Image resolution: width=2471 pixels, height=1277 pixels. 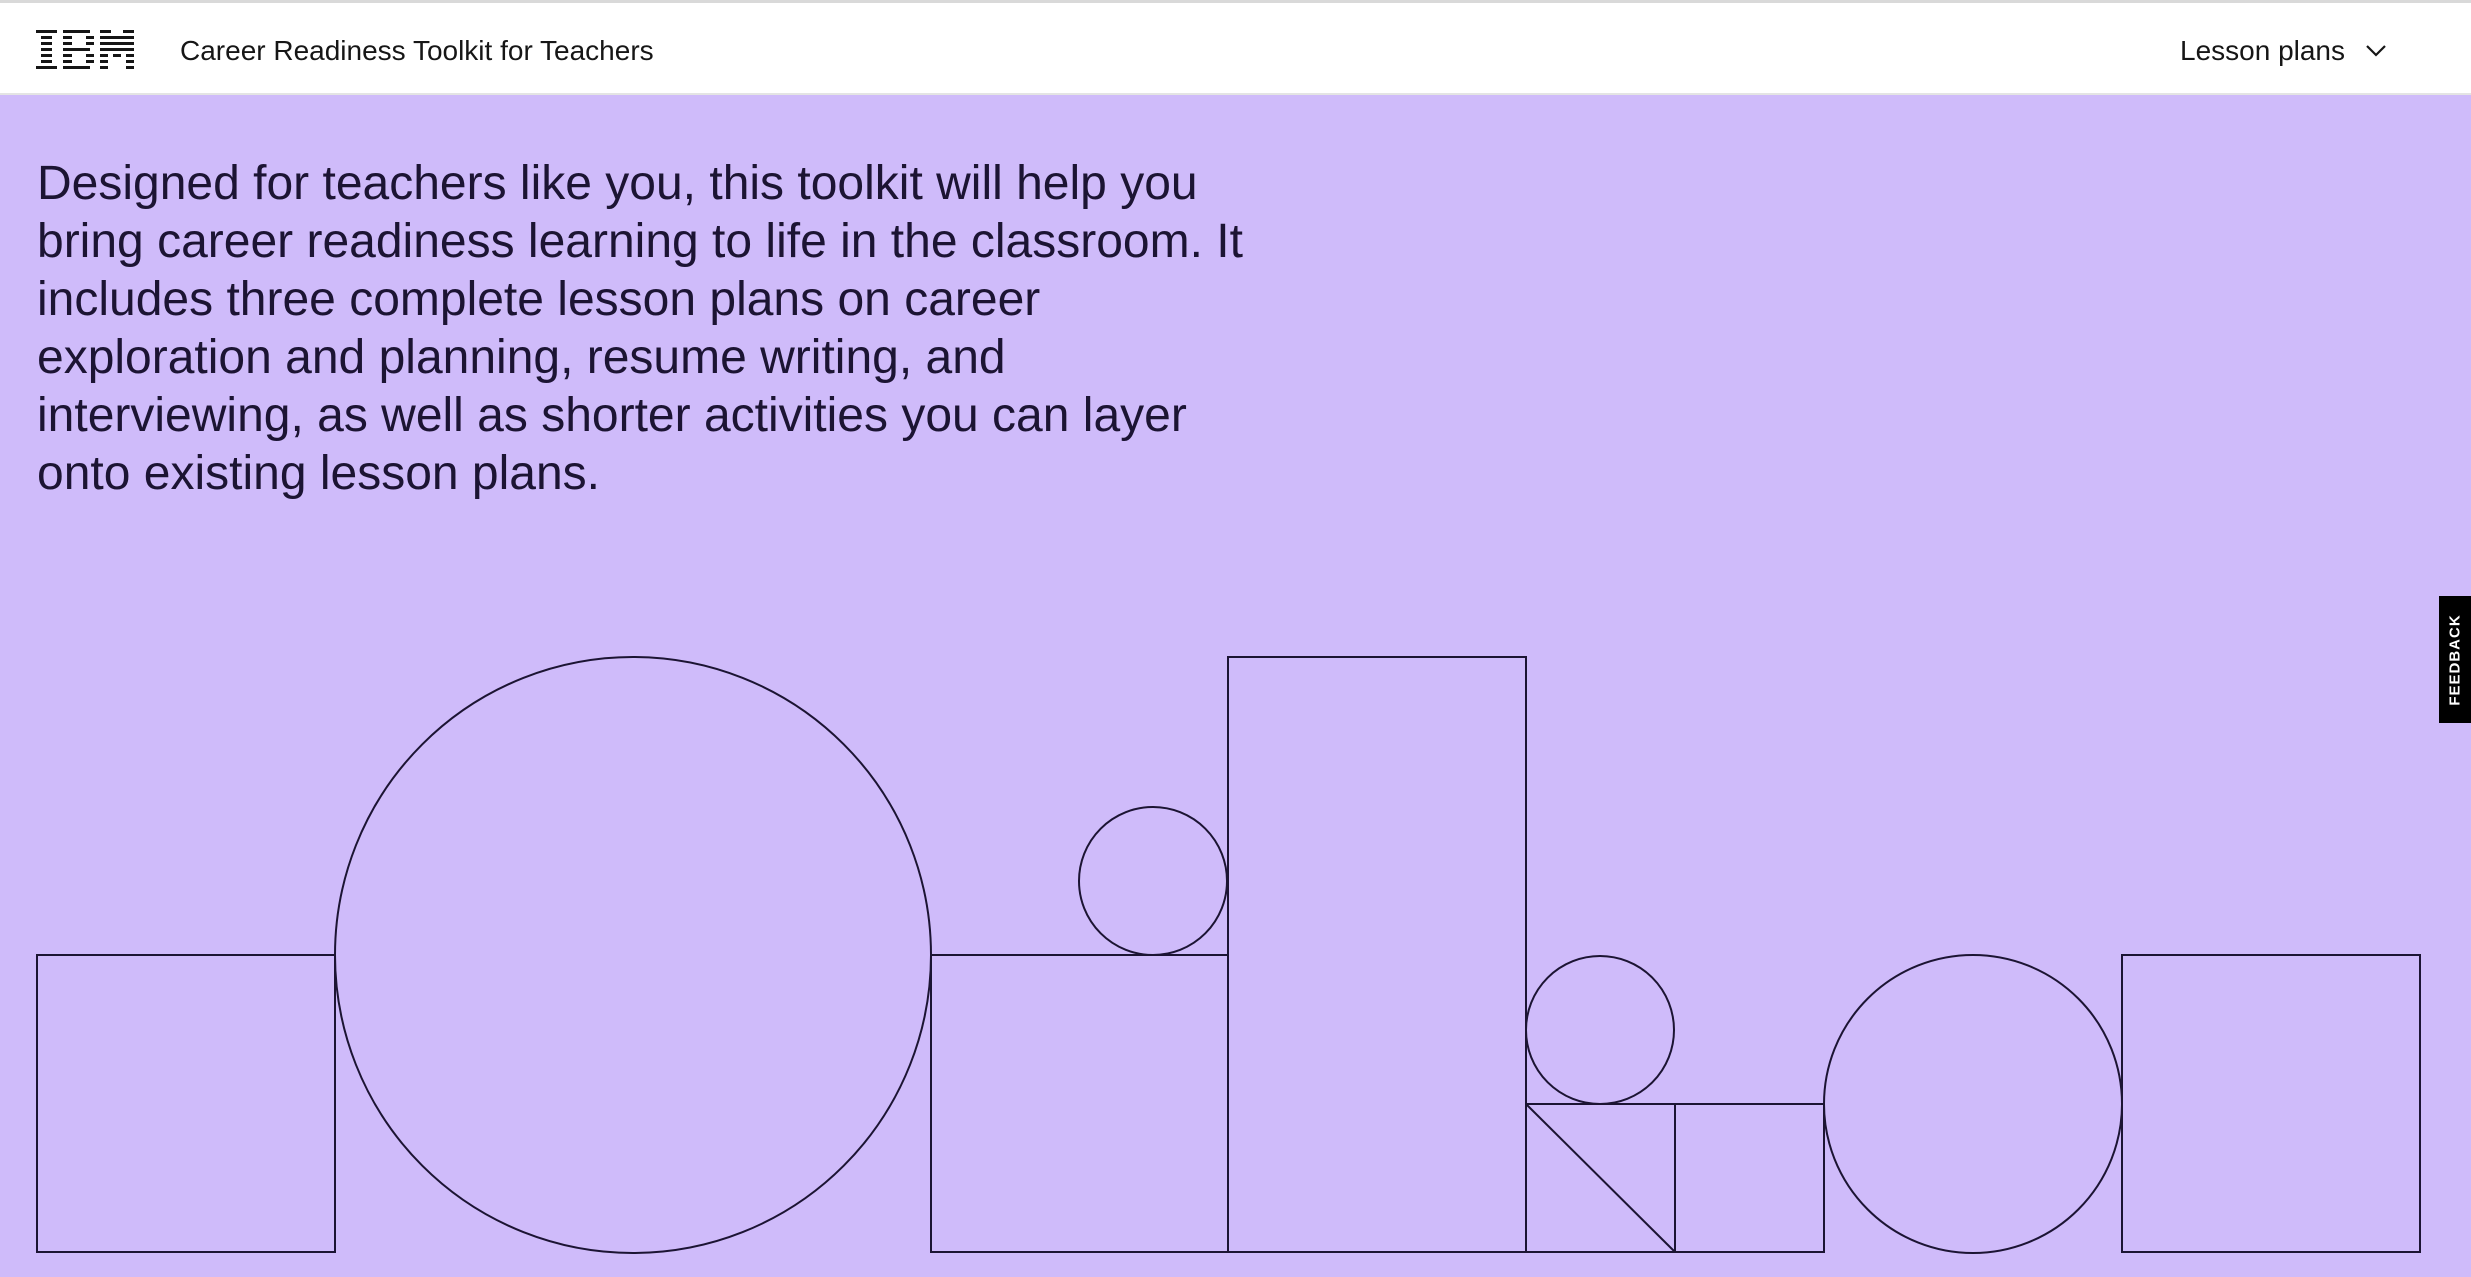 I want to click on feedback-button: FEEDBACK, so click(x=2455, y=659).